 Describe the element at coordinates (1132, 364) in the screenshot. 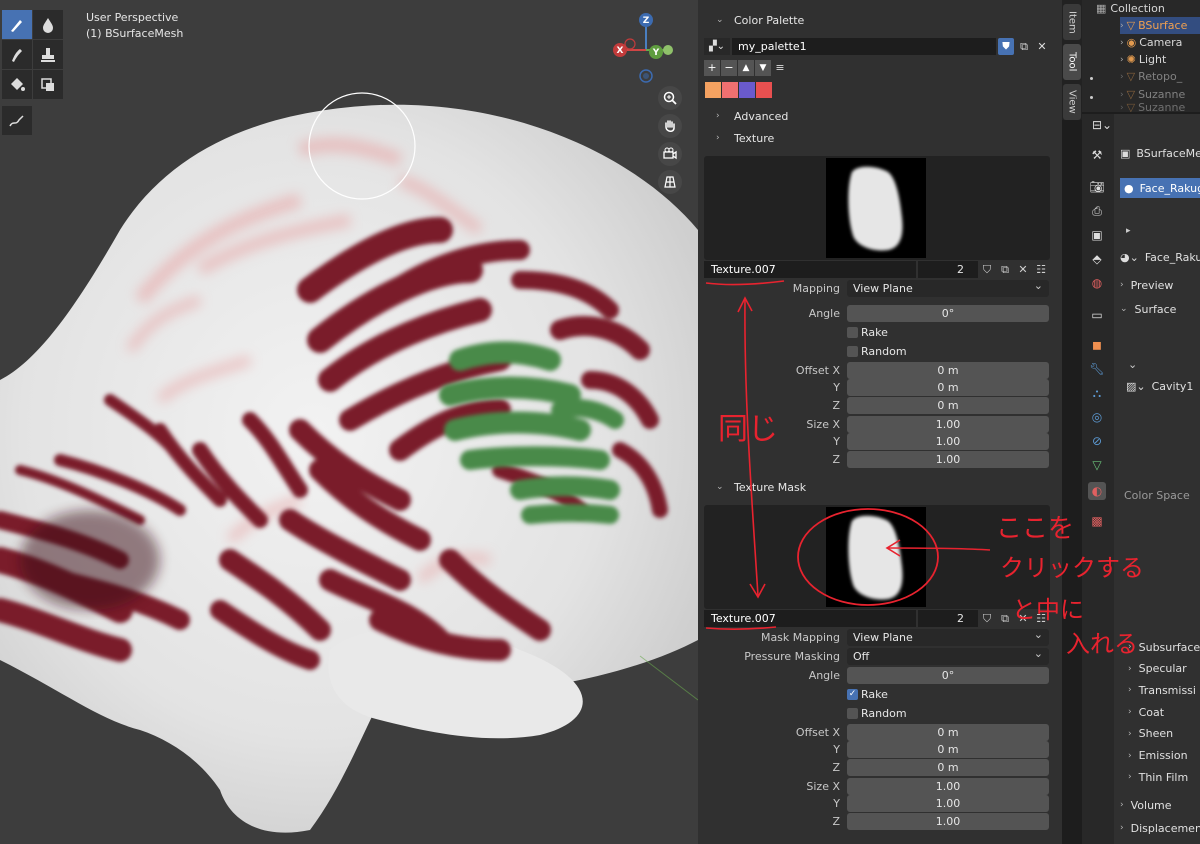

I see `chevron-down-icon: ⌄` at that location.